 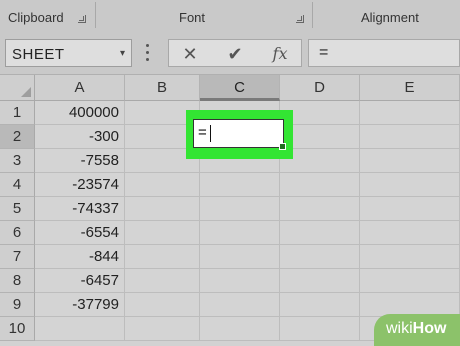 I want to click on grid-cell-b10, so click(x=162, y=329).